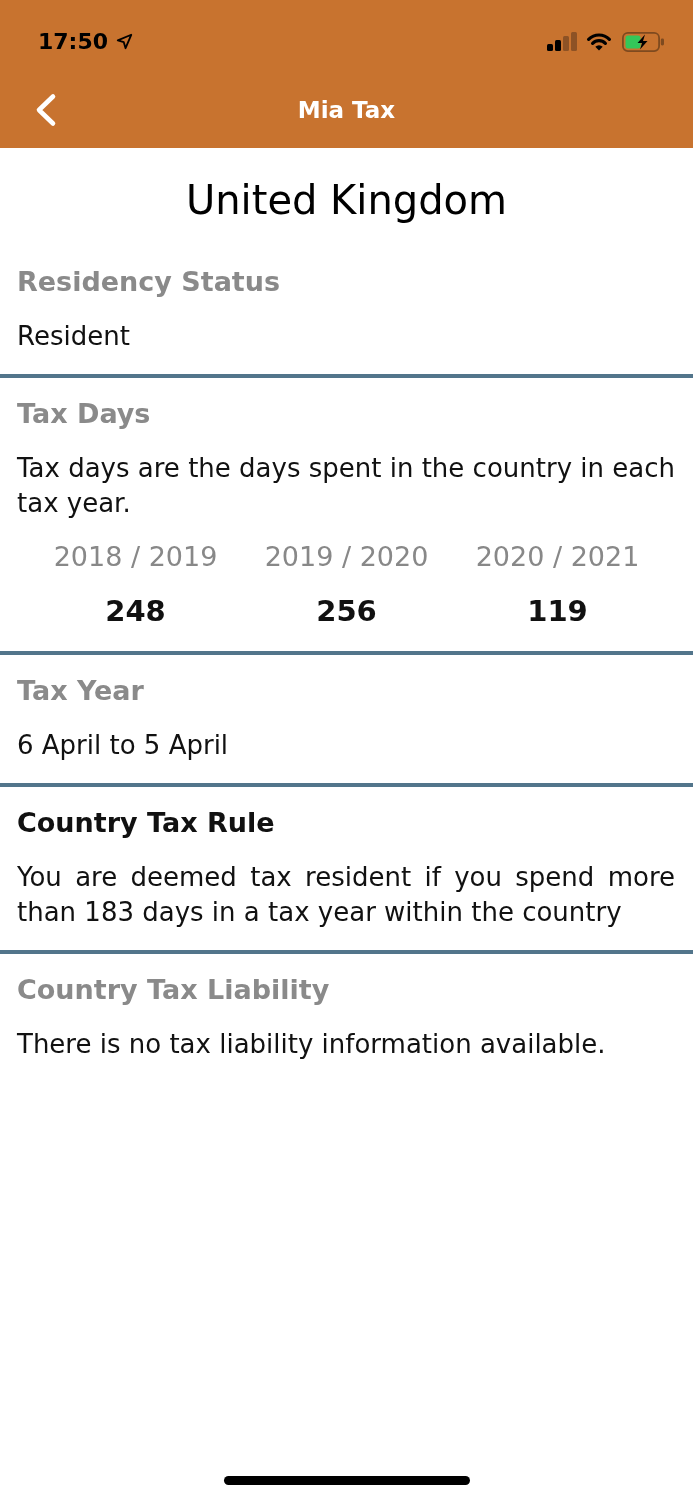 This screenshot has width=693, height=1500. What do you see at coordinates (643, 41) in the screenshot?
I see `battery-charging-icon` at bounding box center [643, 41].